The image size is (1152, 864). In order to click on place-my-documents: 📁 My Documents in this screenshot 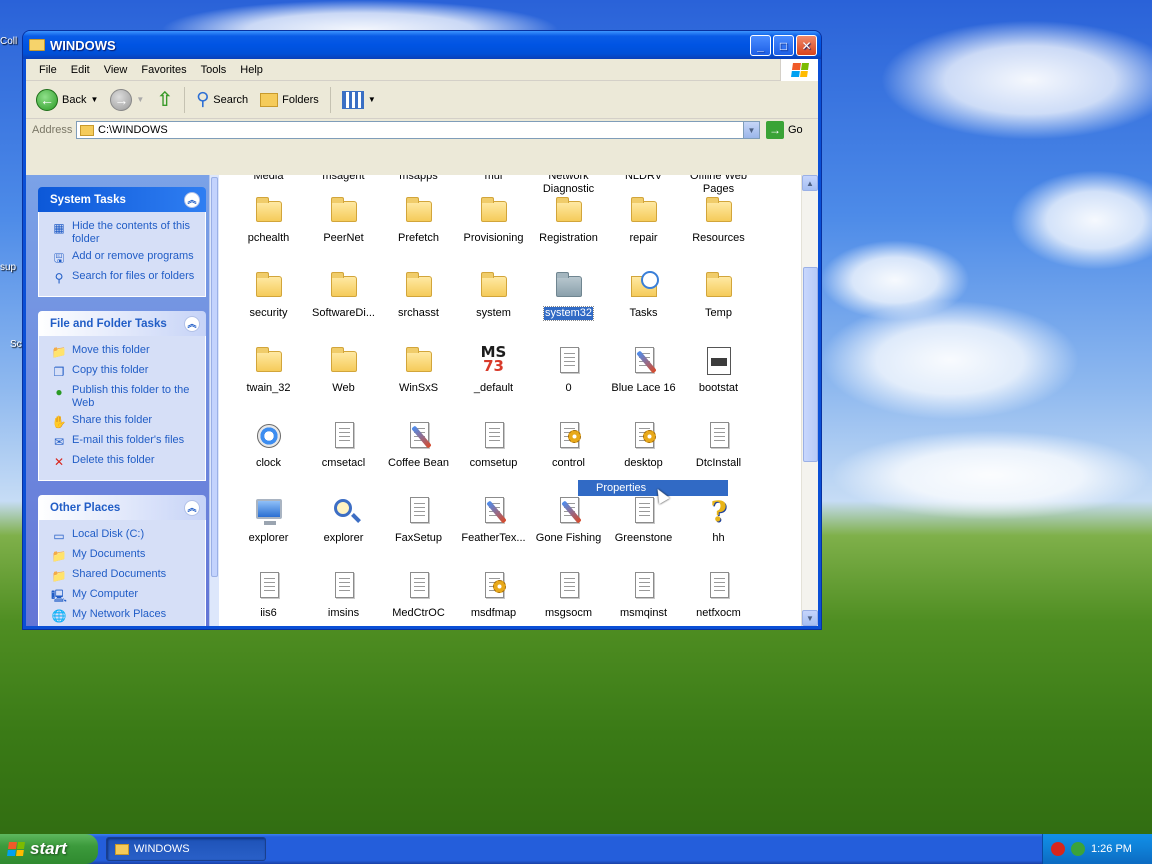, I will do `click(125, 556)`.